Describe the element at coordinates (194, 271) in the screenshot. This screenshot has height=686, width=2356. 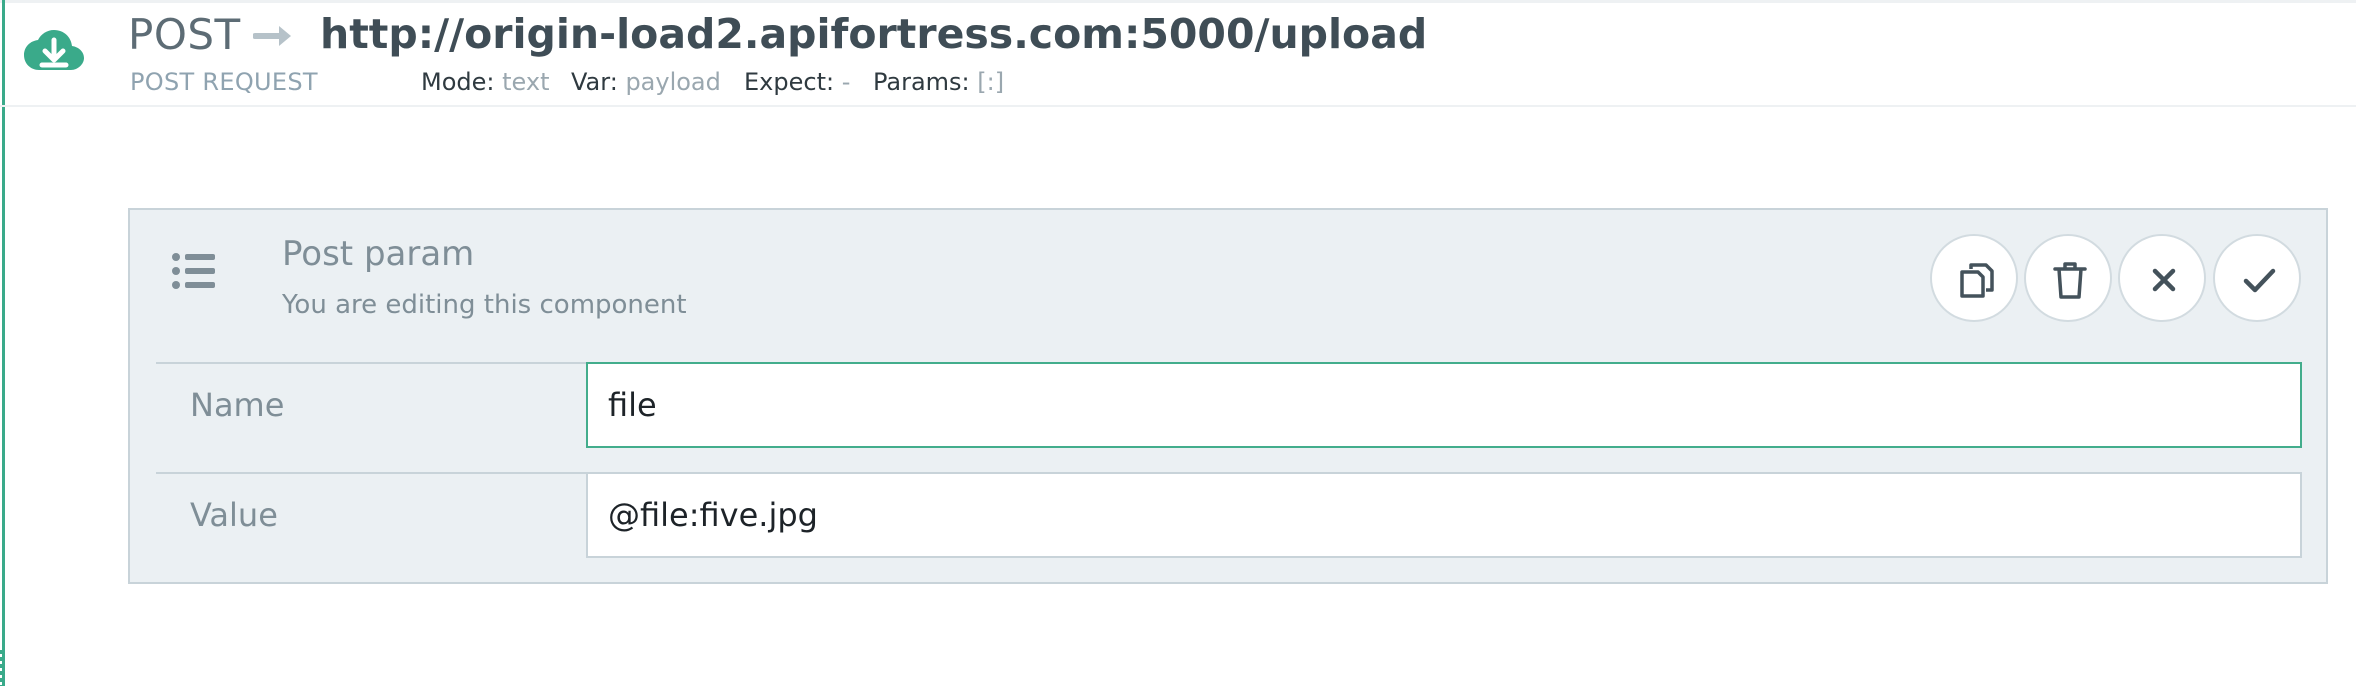
I see `list-icon` at that location.